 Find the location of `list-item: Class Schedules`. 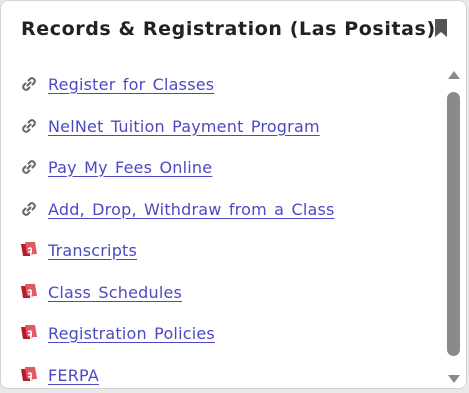

list-item: Class Schedules is located at coordinates (100, 292).